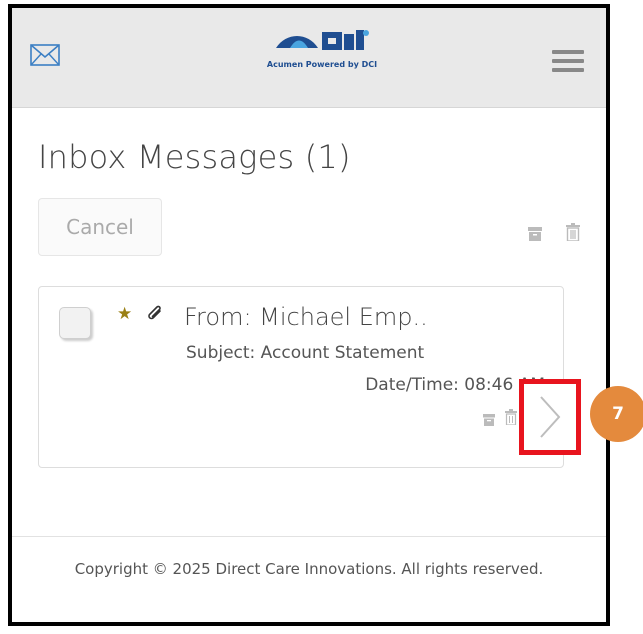 The height and width of the screenshot is (634, 643). I want to click on cancel-button: Cancel, so click(100, 227).